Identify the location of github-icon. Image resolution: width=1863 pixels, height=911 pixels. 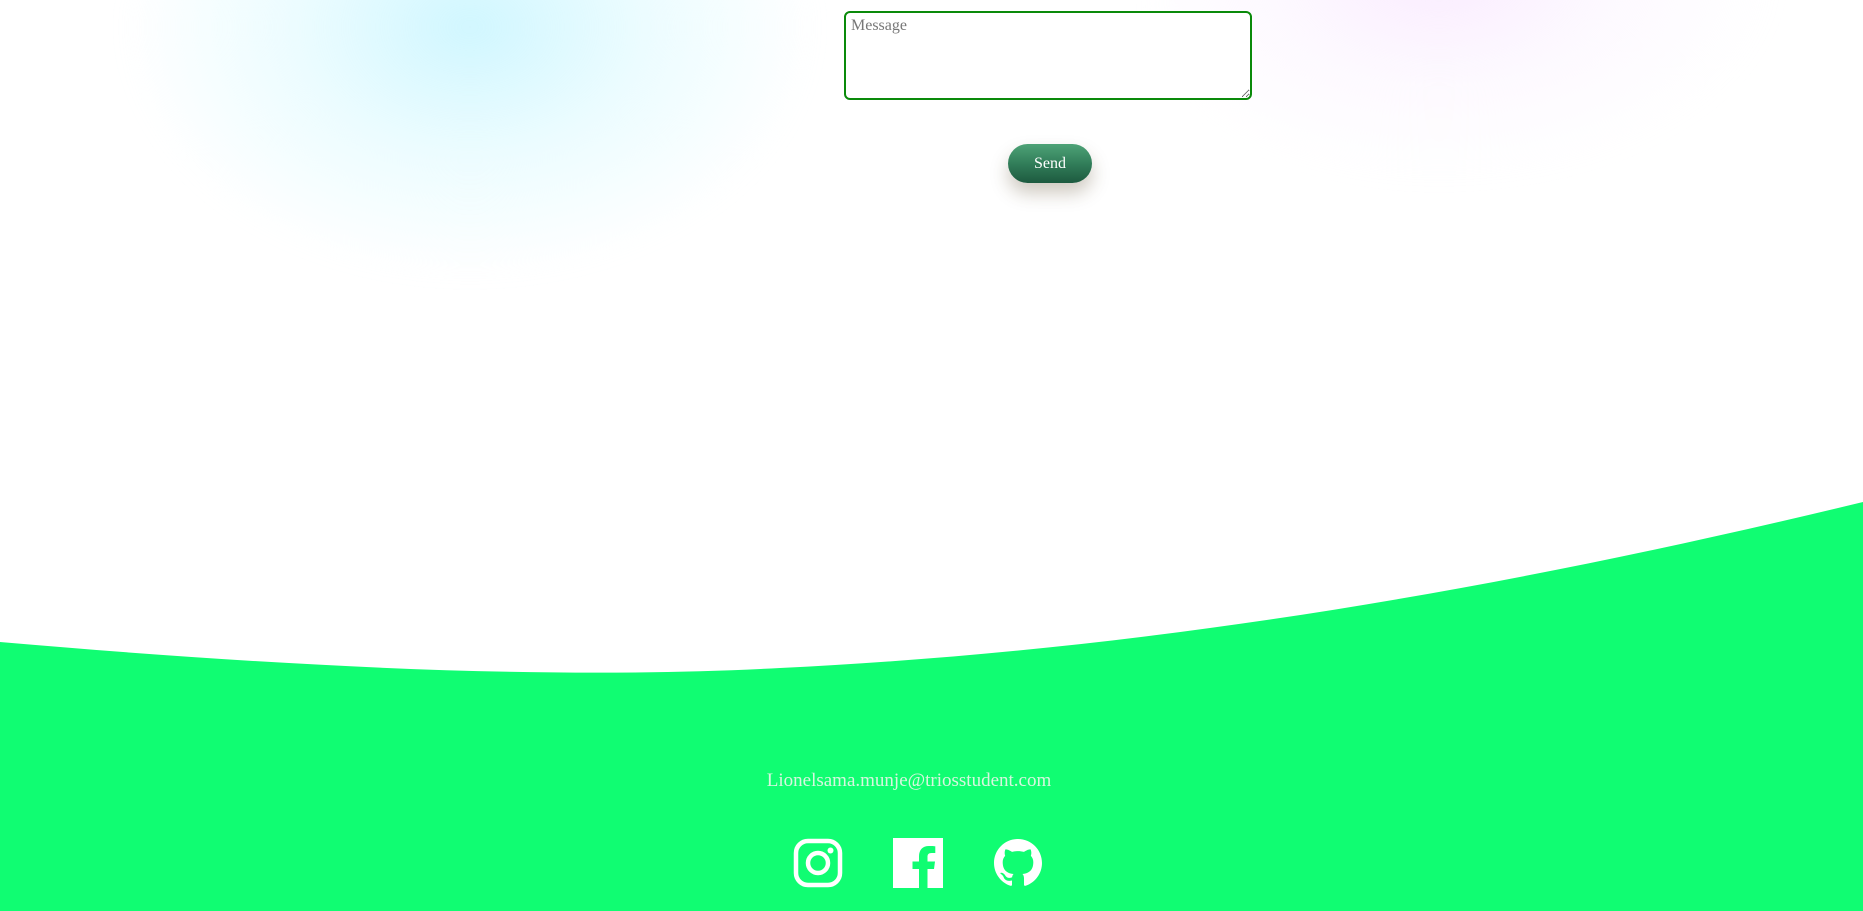
(1018, 862).